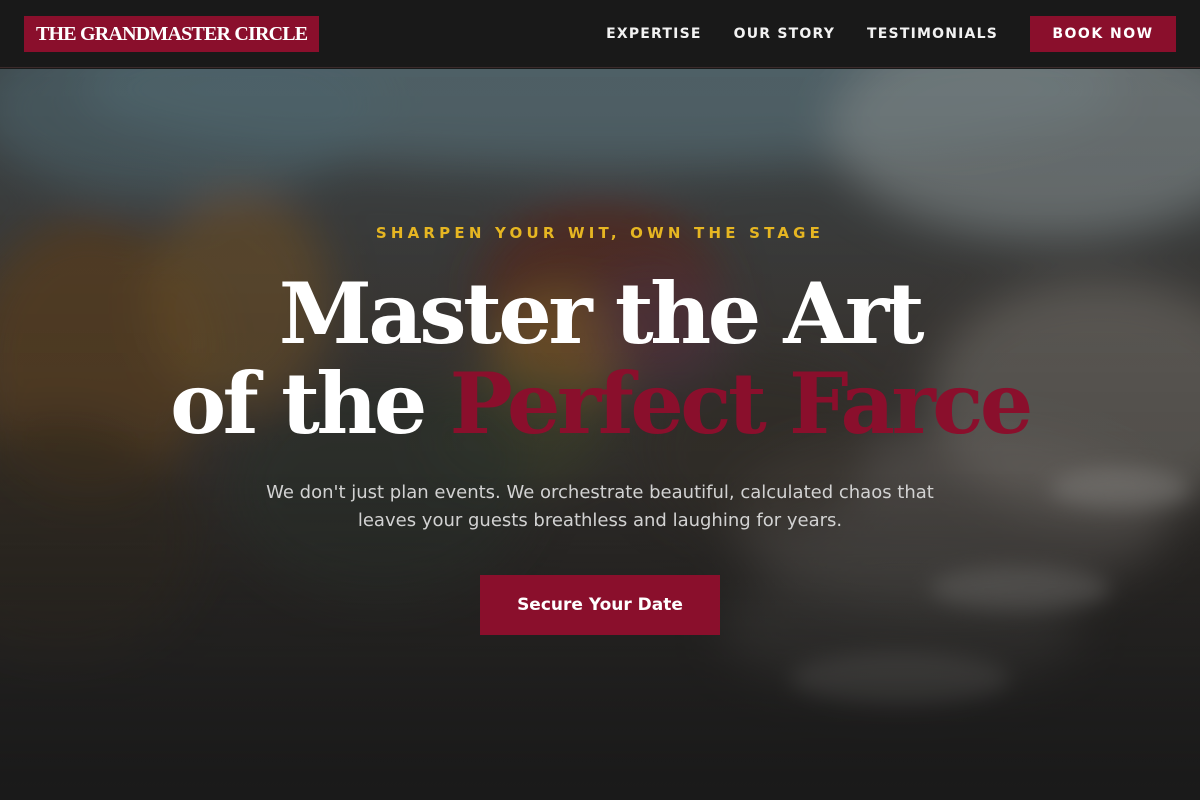 The height and width of the screenshot is (800, 1200). Describe the element at coordinates (600, 605) in the screenshot. I see `secure-your-date-button: Secure Your Date` at that location.